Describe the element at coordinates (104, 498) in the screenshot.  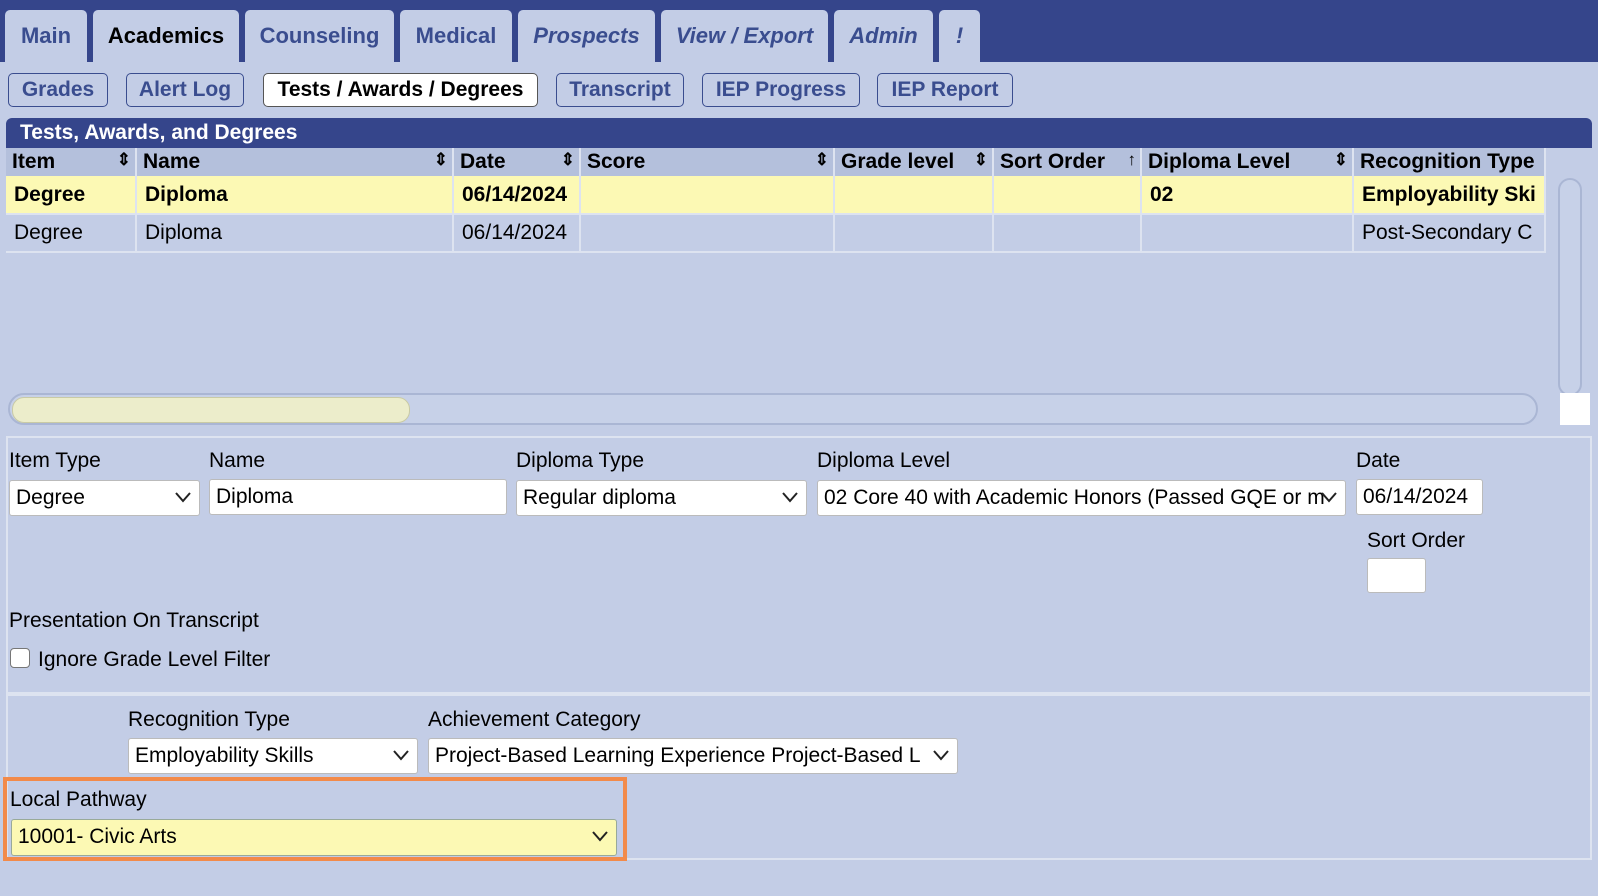
I see `item-type-select: Degree` at that location.